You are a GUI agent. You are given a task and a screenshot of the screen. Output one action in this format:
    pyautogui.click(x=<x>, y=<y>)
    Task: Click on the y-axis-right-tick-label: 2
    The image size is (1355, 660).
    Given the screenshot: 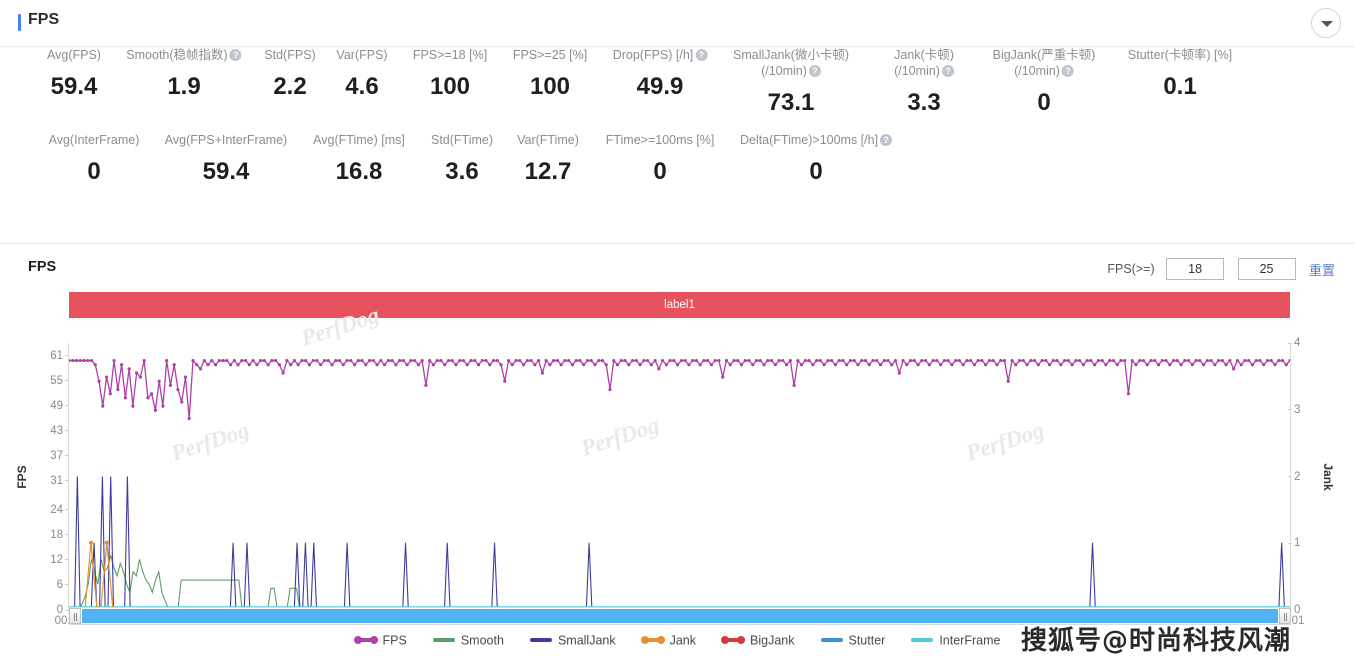 What is the action you would take?
    pyautogui.click(x=1294, y=477)
    